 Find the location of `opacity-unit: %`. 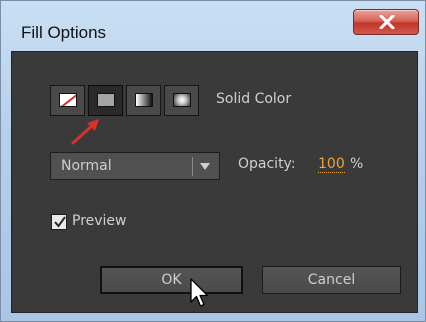

opacity-unit: % is located at coordinates (357, 164).